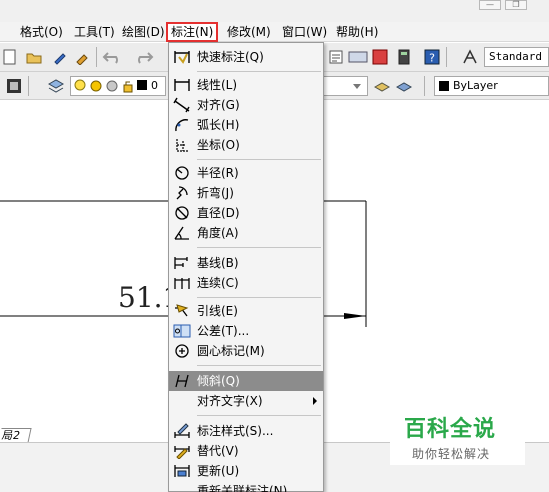  What do you see at coordinates (182, 193) in the screenshot?
I see `jogged-icon` at bounding box center [182, 193].